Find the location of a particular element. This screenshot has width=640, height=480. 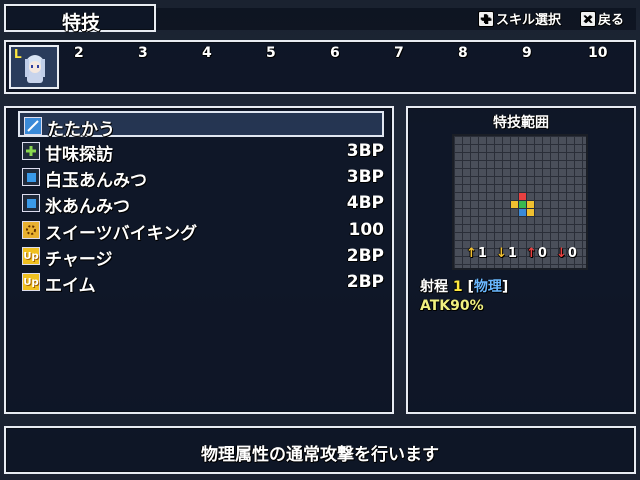

party-slot-3: 3 is located at coordinates (143, 53).